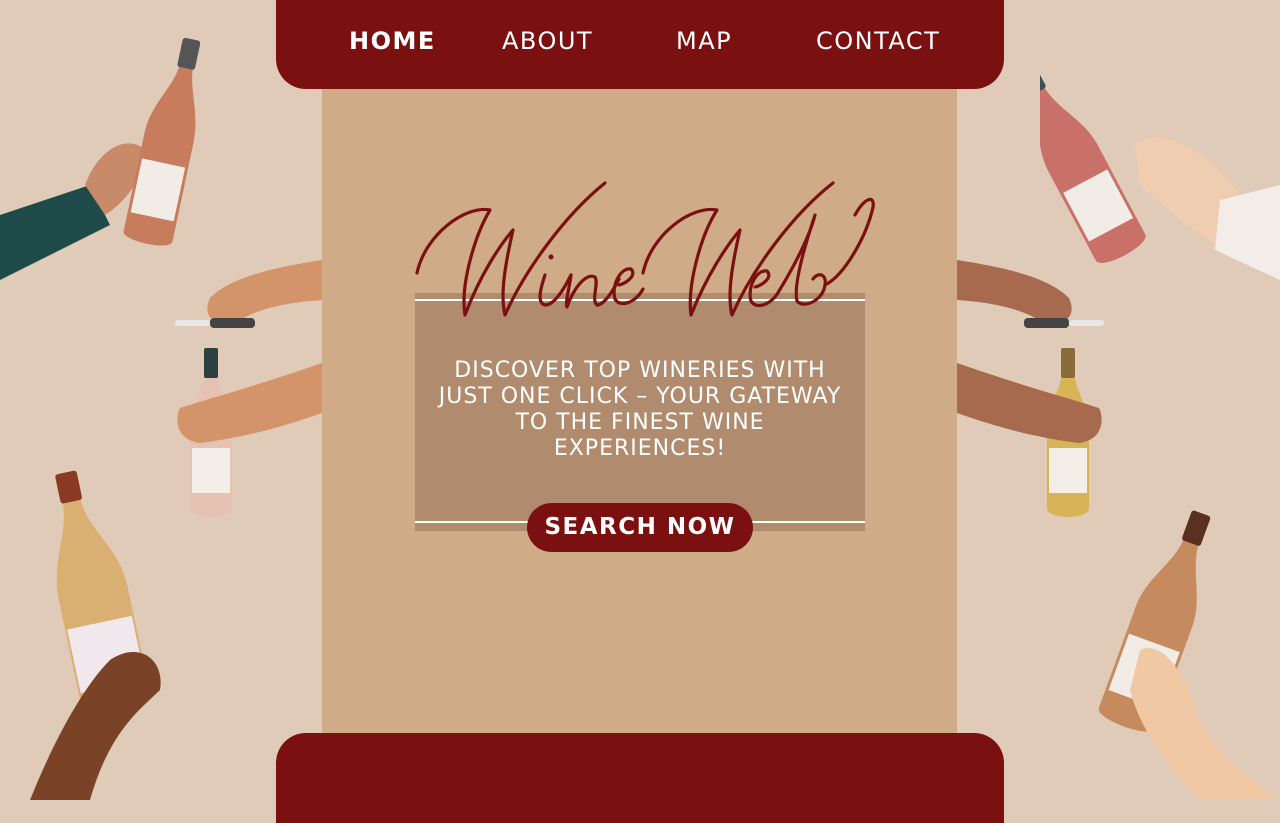  Describe the element at coordinates (1030, 388) in the screenshot. I see `hand-opening-white-bottle-corkscrew-icon` at that location.